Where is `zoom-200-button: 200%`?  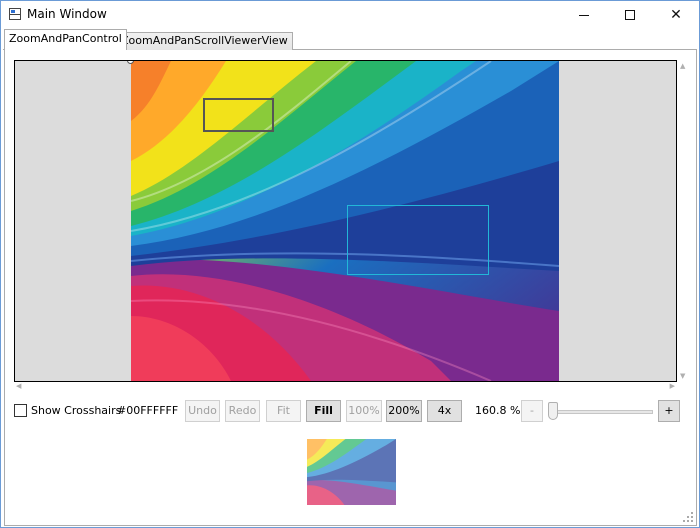
zoom-200-button: 200% is located at coordinates (404, 411).